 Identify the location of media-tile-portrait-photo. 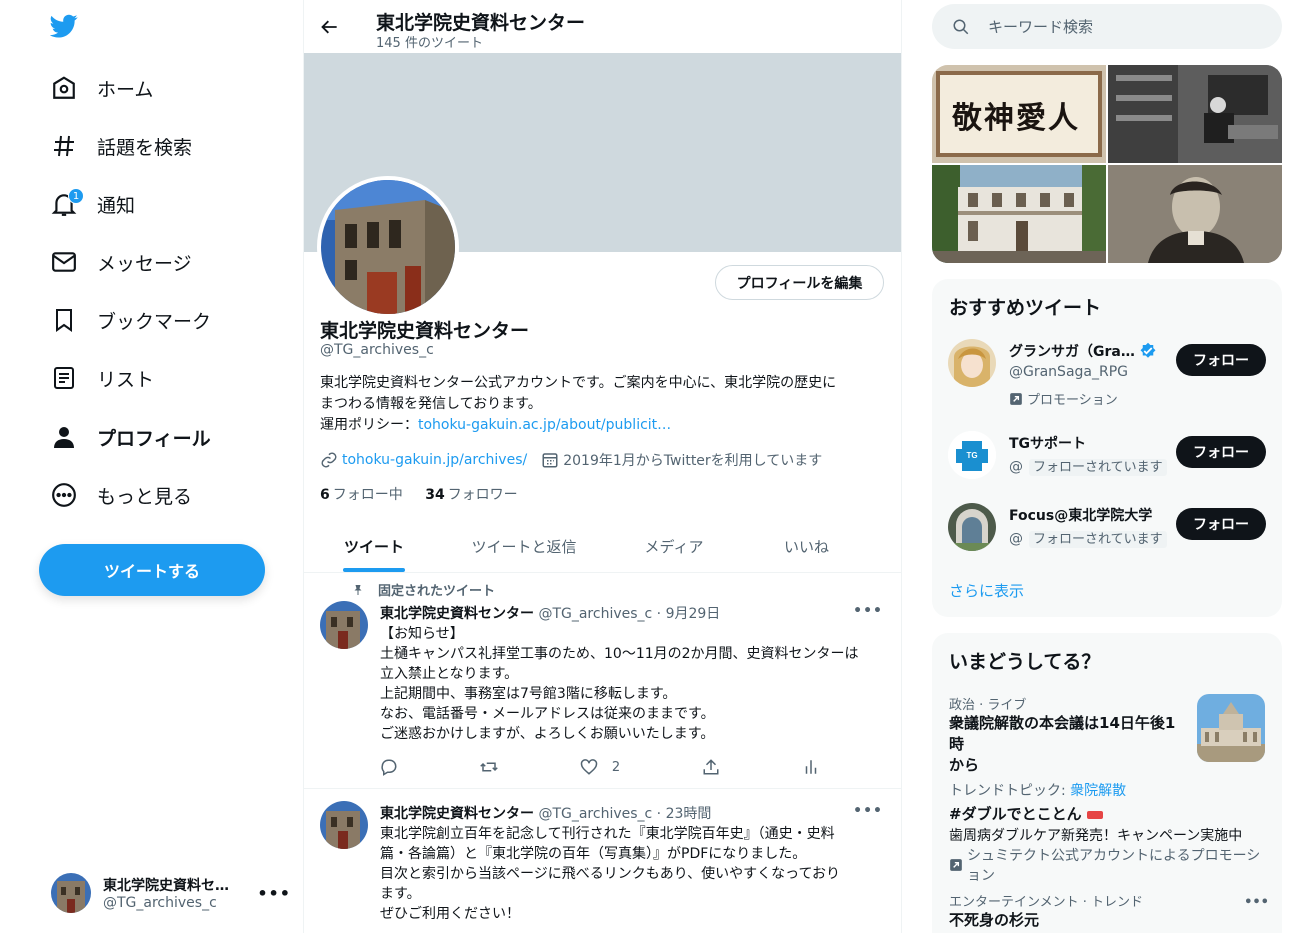
(1195, 214).